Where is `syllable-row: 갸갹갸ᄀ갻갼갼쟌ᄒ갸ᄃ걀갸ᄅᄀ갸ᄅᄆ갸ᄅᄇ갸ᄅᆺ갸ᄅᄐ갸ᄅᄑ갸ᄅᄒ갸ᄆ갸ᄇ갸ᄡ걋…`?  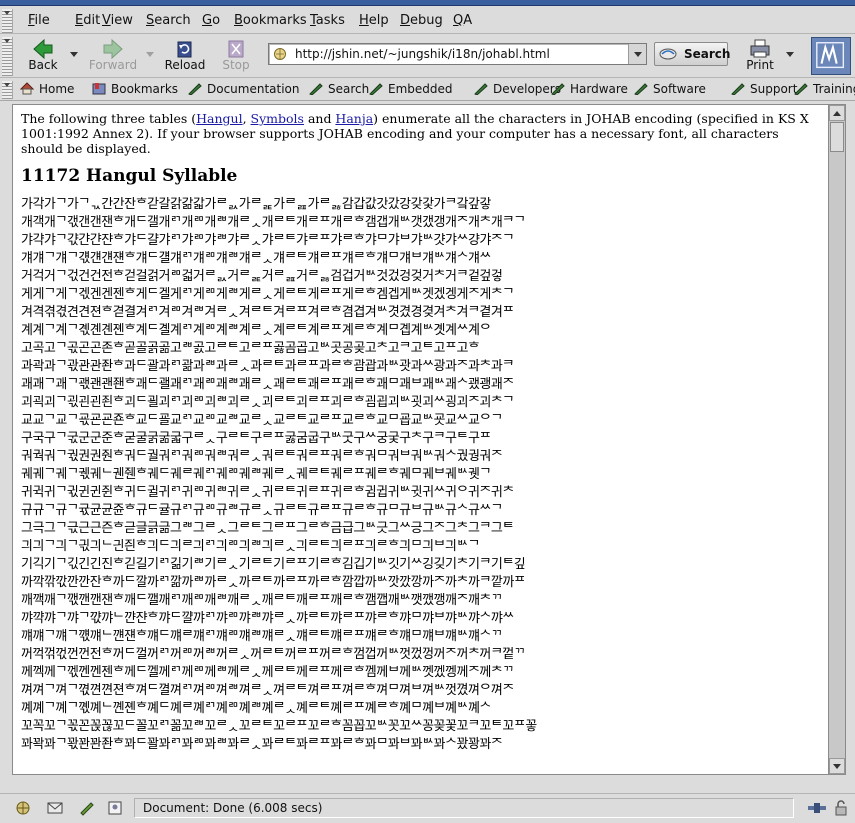
syllable-row: 갸갹갸ᄀ갻갼갼쟌ᄒ갸ᄃ걀갸ᄅᄀ갸ᄅᄆ갸ᄅᄇ갸ᄅᆺ갸ᄅᄐ갸ᄅᄑ갸ᄅᄒ갸ᄆ갸ᄇ갸ᄡ걋… is located at coordinates (267, 240).